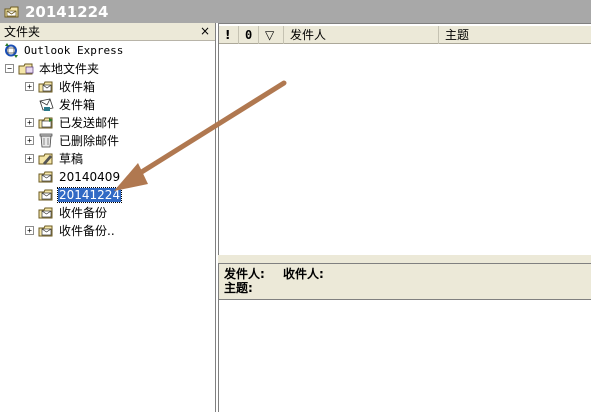  What do you see at coordinates (46, 104) in the screenshot?
I see `outbox-icon` at bounding box center [46, 104].